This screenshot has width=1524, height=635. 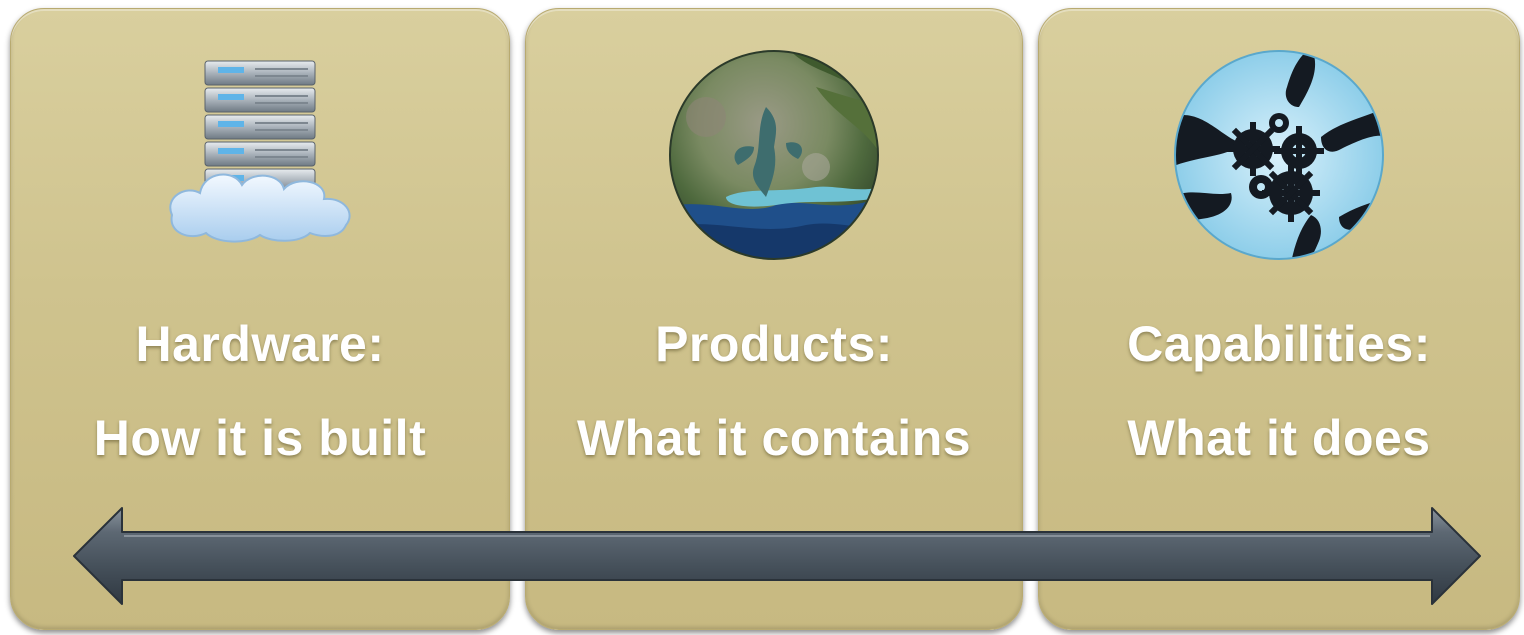 I want to click on hands-gears-icon, so click(x=1279, y=157).